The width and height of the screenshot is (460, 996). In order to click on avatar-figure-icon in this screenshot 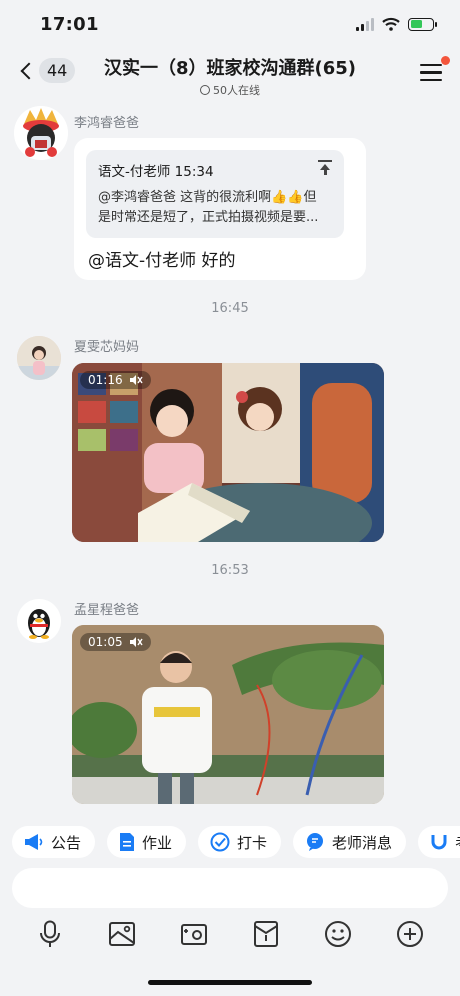, I will do `click(41, 133)`.